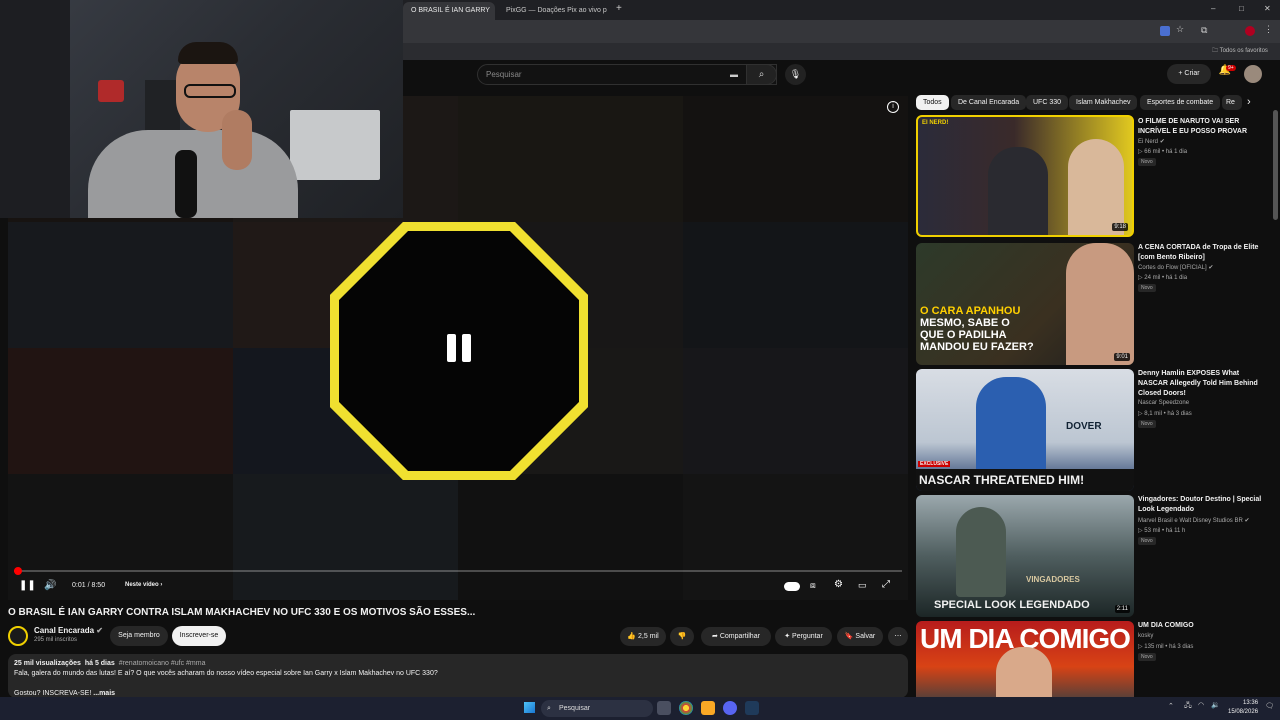 The height and width of the screenshot is (720, 1280). I want to click on new-tab-icon: +, so click(619, 8).